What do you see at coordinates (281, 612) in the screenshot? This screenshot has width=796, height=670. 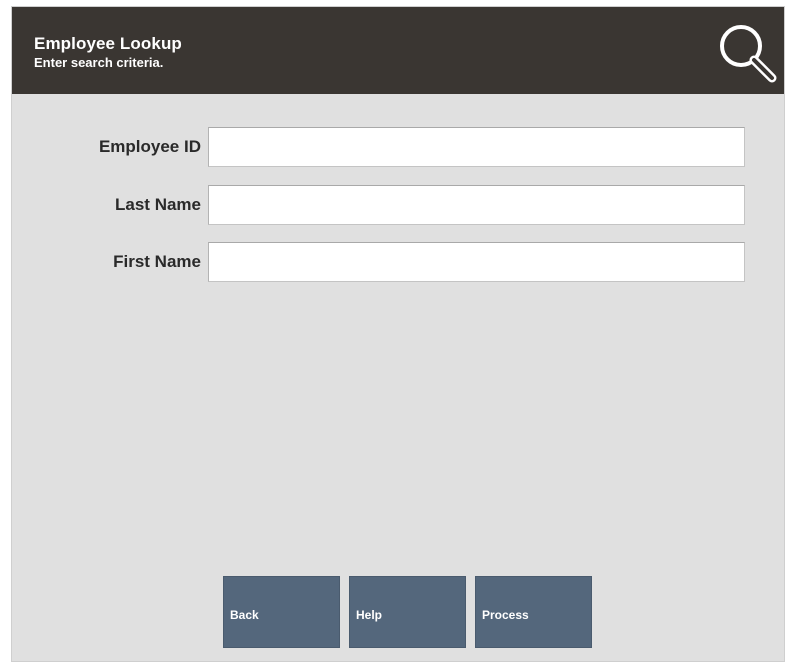 I see `back-button: Back` at bounding box center [281, 612].